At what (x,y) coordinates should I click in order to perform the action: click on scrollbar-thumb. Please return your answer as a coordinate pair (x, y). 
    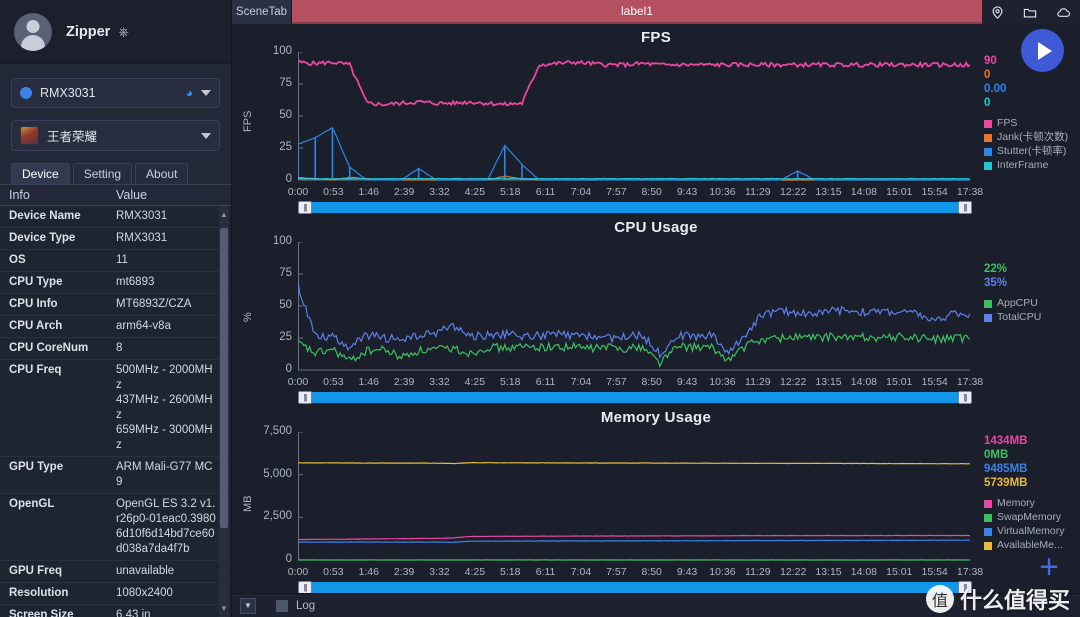
    Looking at the image, I should click on (224, 378).